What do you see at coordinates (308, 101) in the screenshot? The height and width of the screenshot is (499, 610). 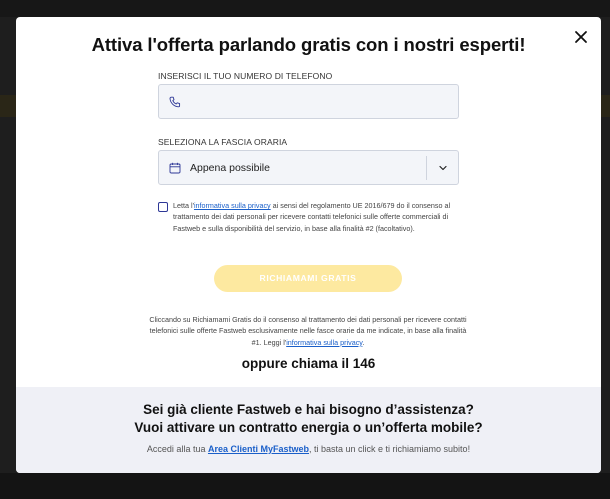 I see `phone-input` at bounding box center [308, 101].